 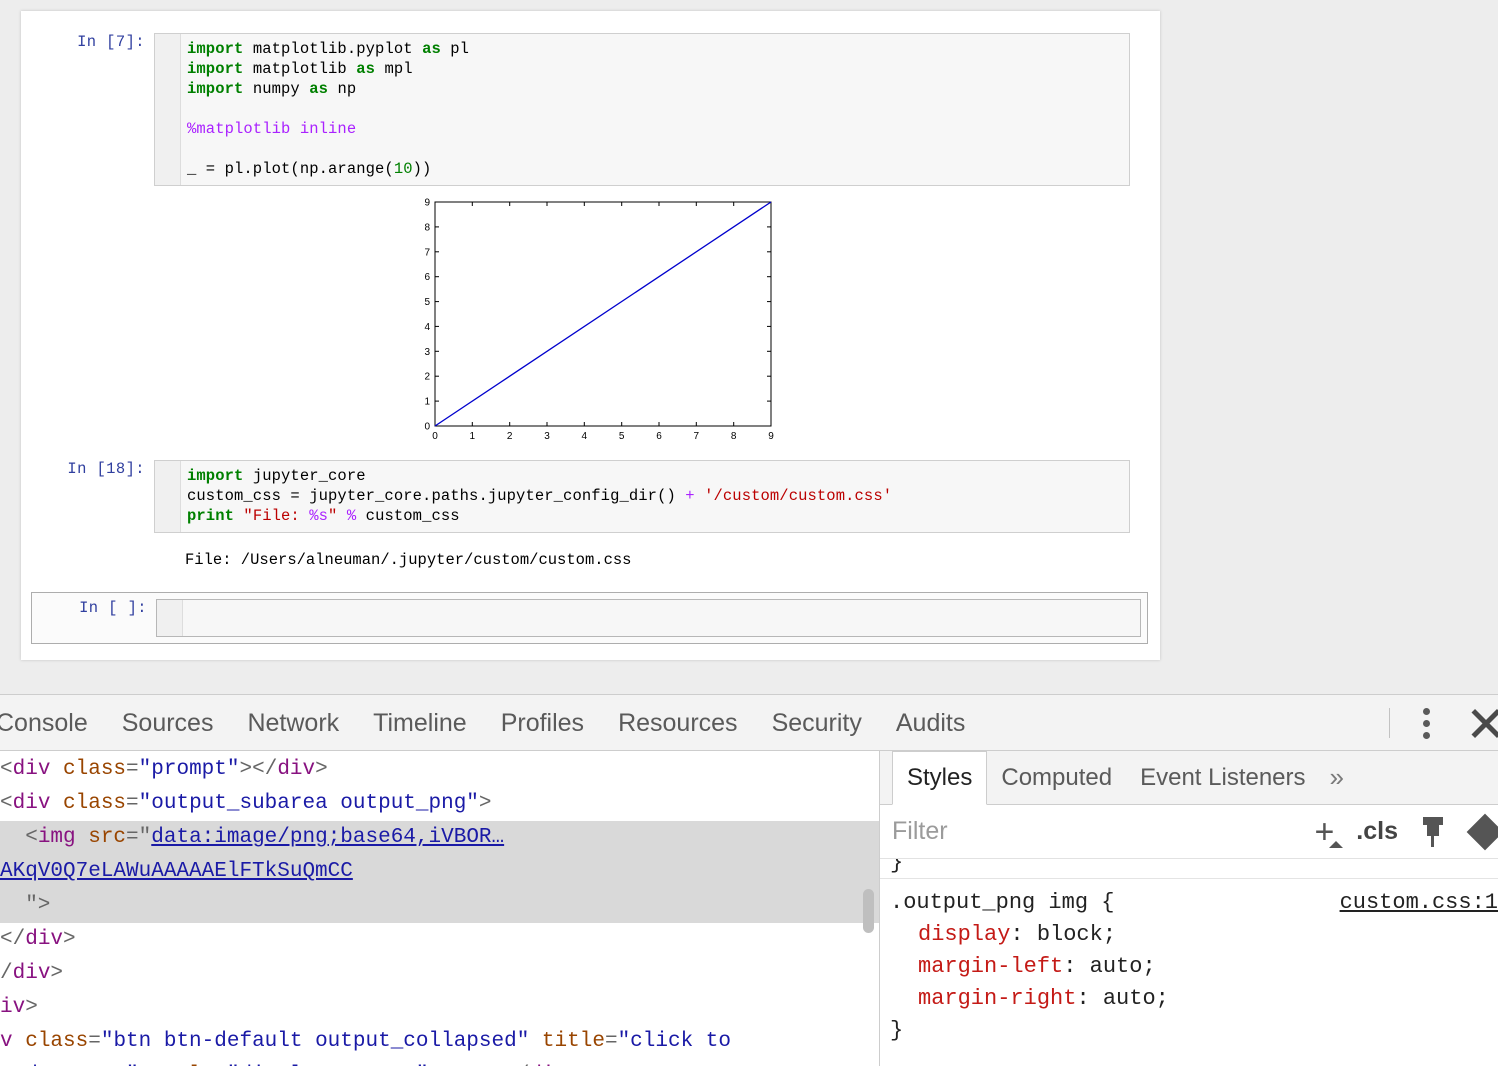 What do you see at coordinates (176, 871) in the screenshot?
I see `dom-token-lnk: AKqV0Q7eLAWuAAAAAElFTkSuQmCC` at bounding box center [176, 871].